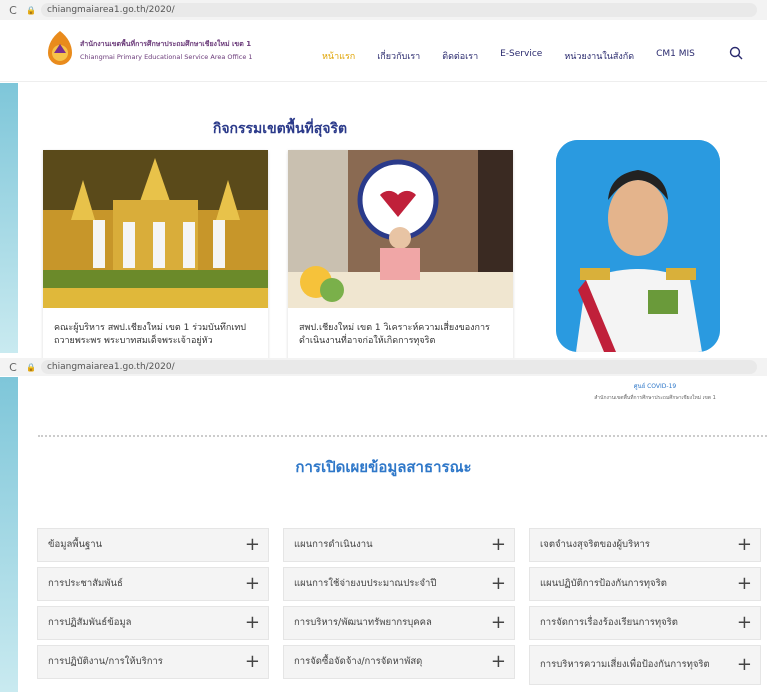 The image size is (767, 692). Describe the element at coordinates (105, 661) in the screenshot. I see `accordion-item-label: การปฏิบัติงาน/การให้บริการ` at that location.